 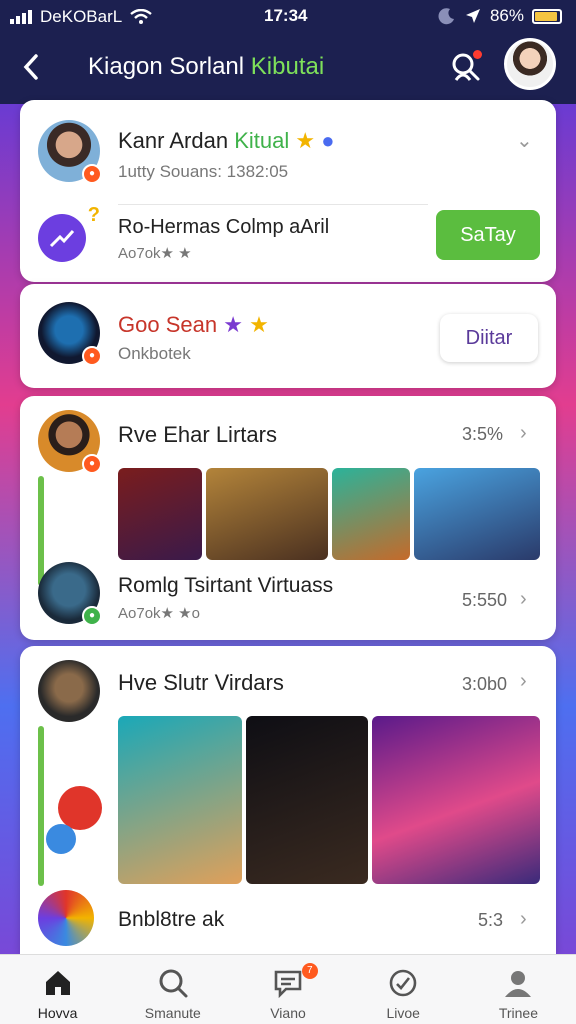 What do you see at coordinates (309, 971) in the screenshot?
I see `tab-badge: 7` at bounding box center [309, 971].